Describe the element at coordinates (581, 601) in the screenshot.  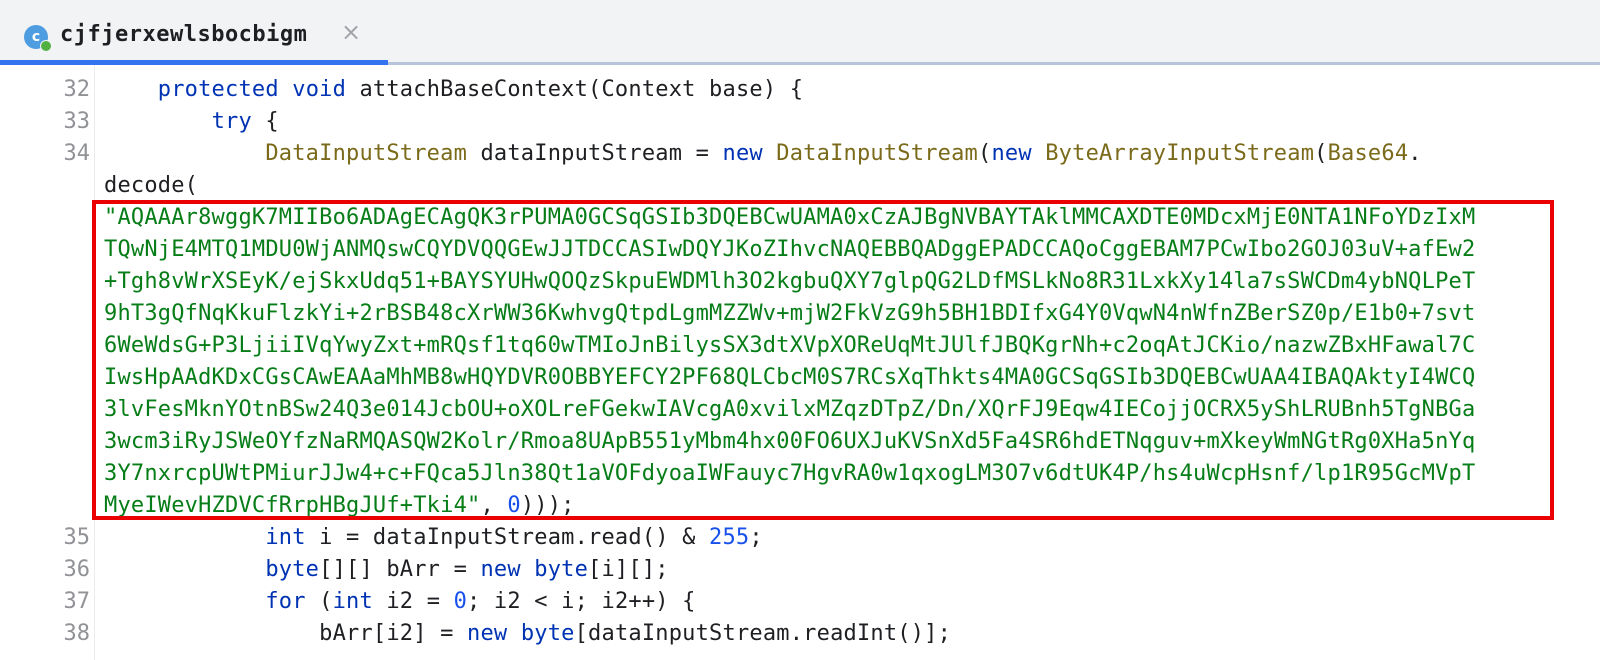
I see `code-text: ; i2 < i; i2++) {` at that location.